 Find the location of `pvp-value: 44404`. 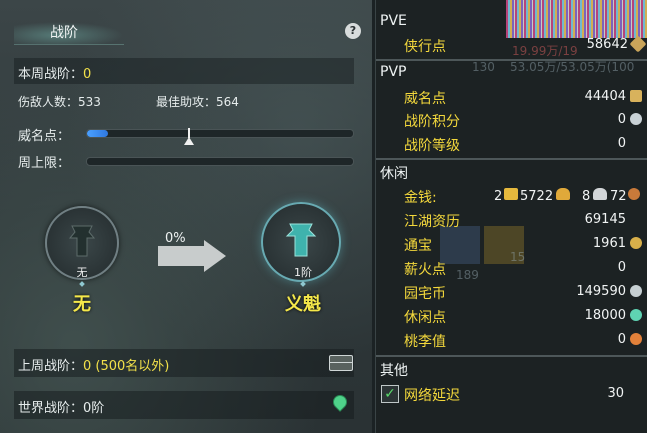

pvp-value: 44404 is located at coordinates (605, 96).